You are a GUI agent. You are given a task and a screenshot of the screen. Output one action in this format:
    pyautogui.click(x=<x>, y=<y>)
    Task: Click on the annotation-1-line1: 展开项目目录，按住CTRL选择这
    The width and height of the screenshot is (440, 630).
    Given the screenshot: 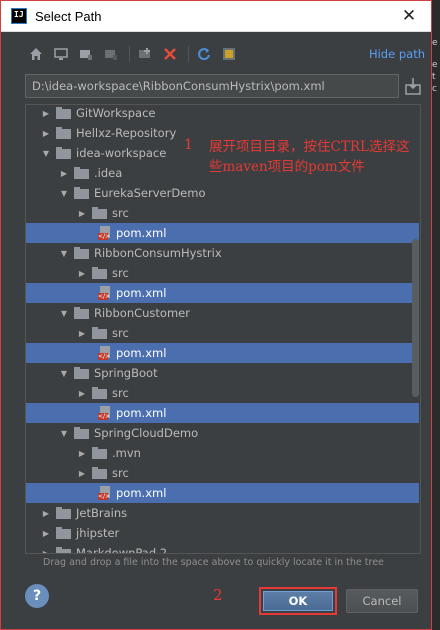 What is the action you would take?
    pyautogui.click(x=309, y=147)
    